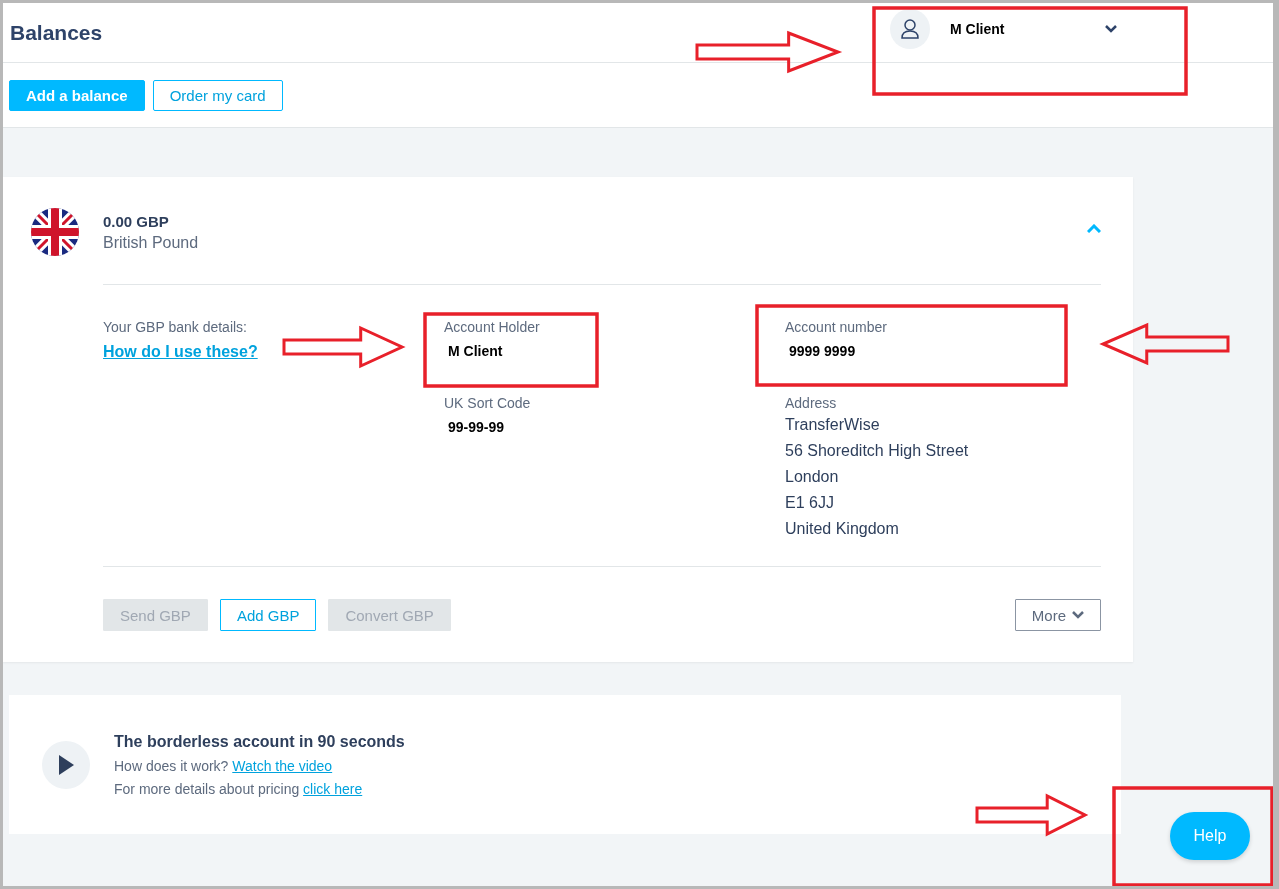 Image resolution: width=1279 pixels, height=889 pixels. What do you see at coordinates (910, 28) in the screenshot?
I see `user-avatar-icon` at bounding box center [910, 28].